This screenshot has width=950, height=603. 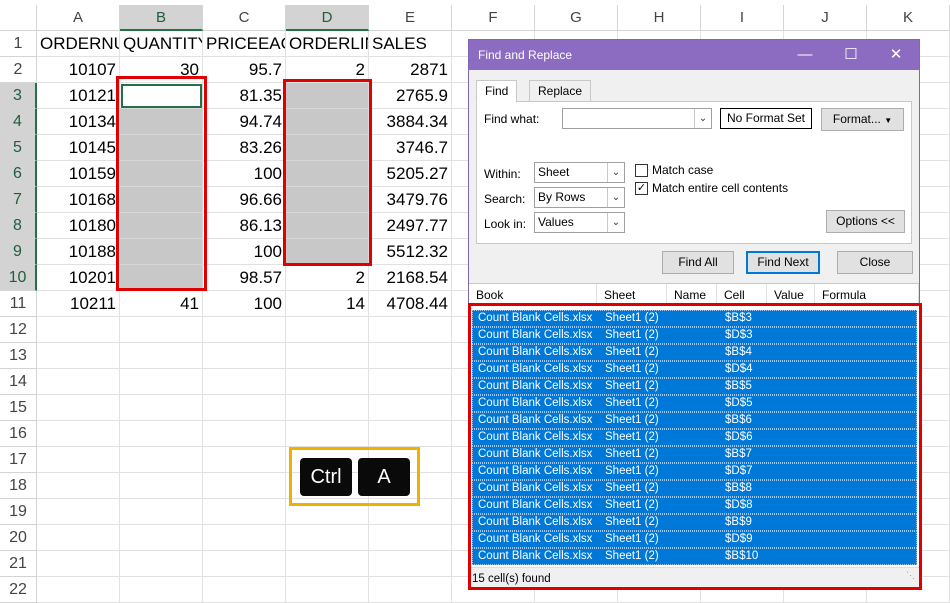 I want to click on cell-a6: 10159, so click(x=78, y=174).